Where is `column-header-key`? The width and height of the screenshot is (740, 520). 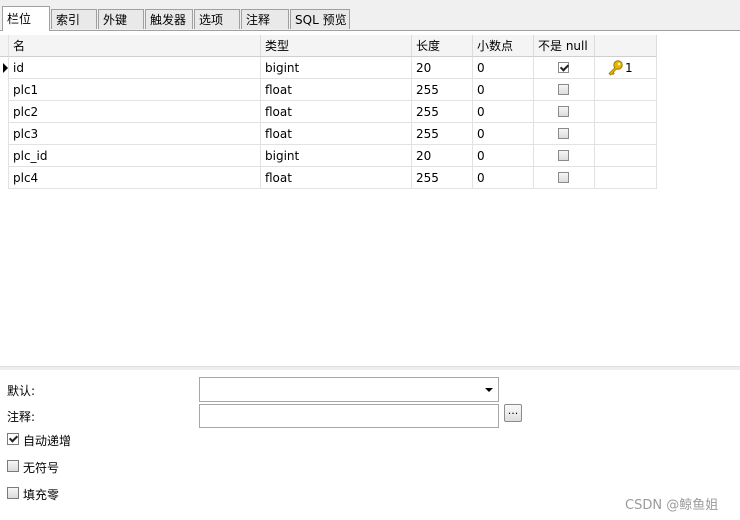
column-header-key is located at coordinates (626, 46).